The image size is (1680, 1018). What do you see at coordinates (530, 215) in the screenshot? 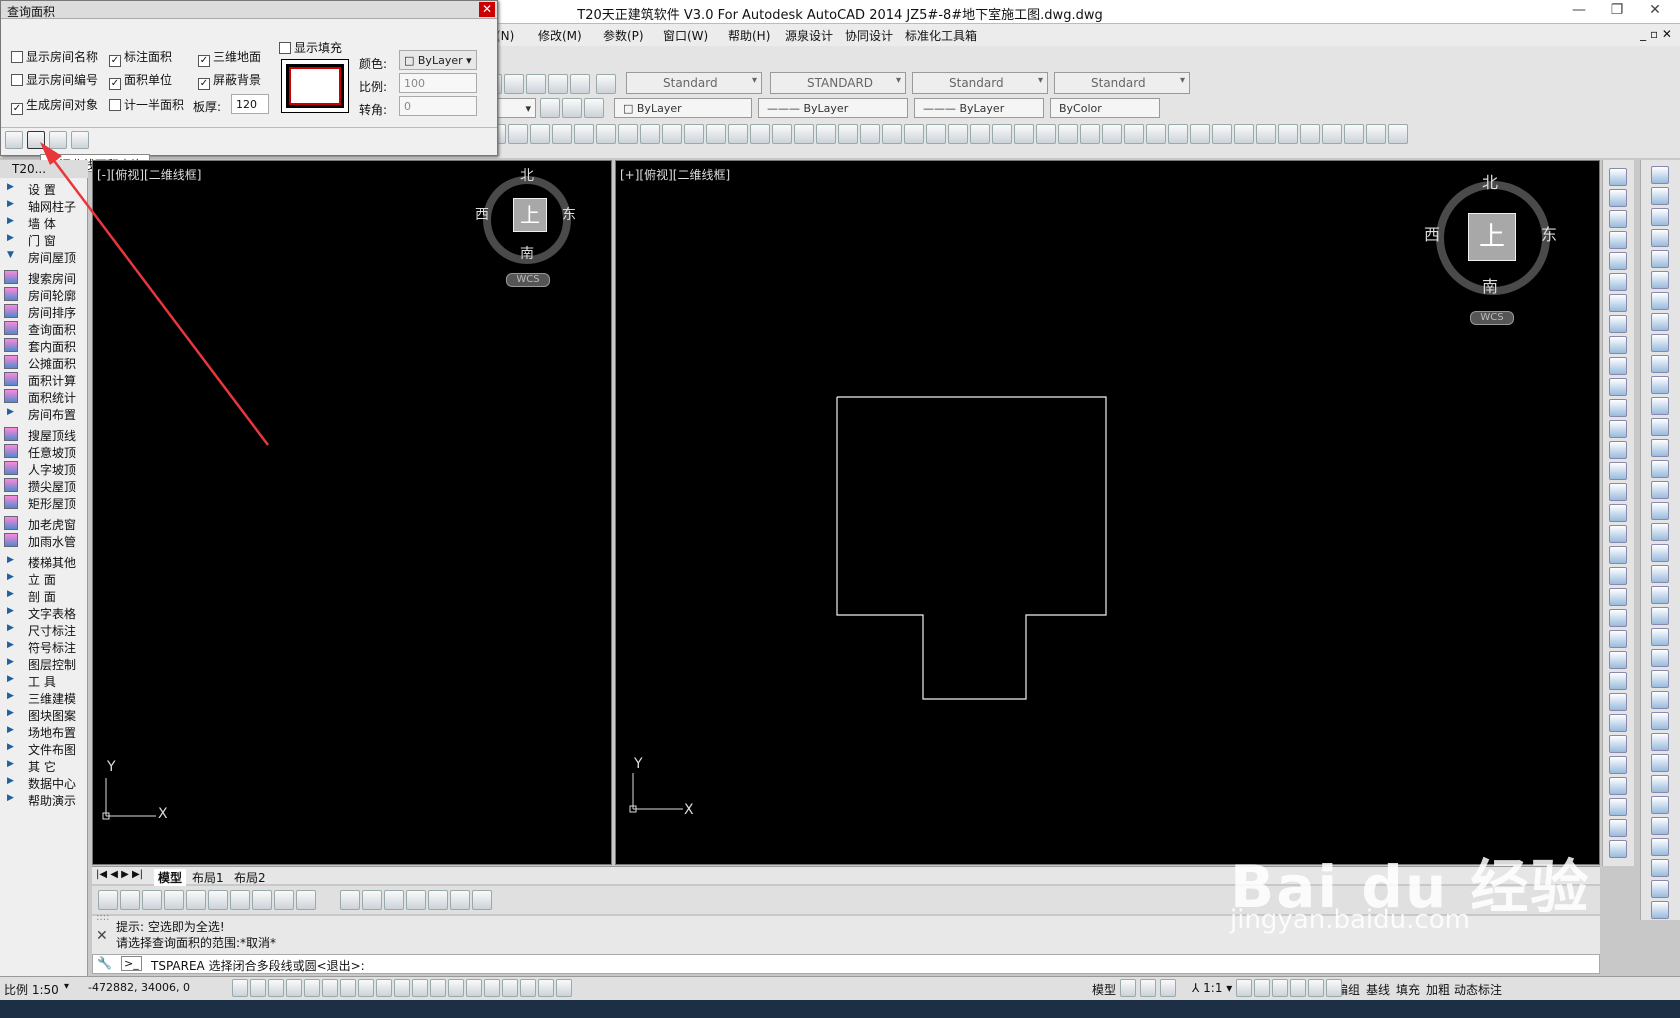
I see `viewcube-top-face: 上` at bounding box center [530, 215].